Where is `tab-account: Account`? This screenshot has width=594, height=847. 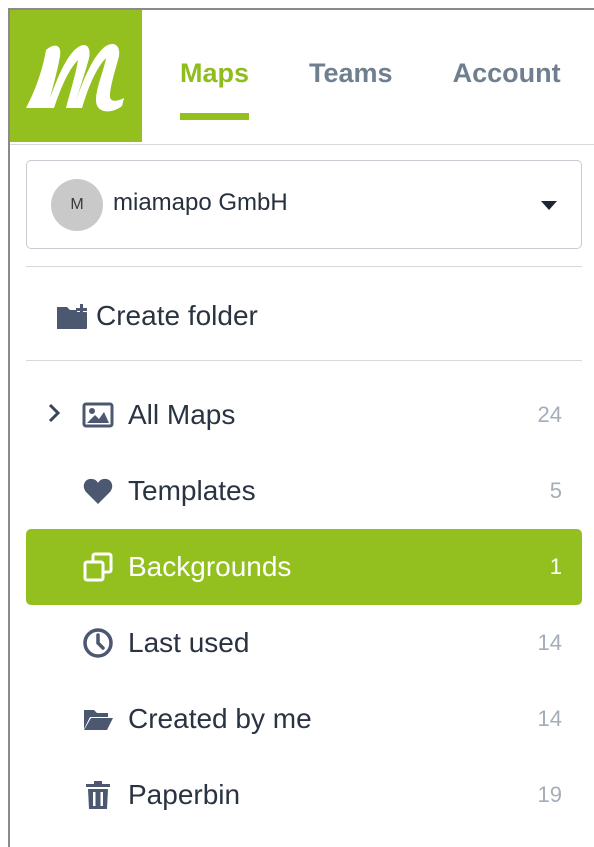 tab-account: Account is located at coordinates (507, 77).